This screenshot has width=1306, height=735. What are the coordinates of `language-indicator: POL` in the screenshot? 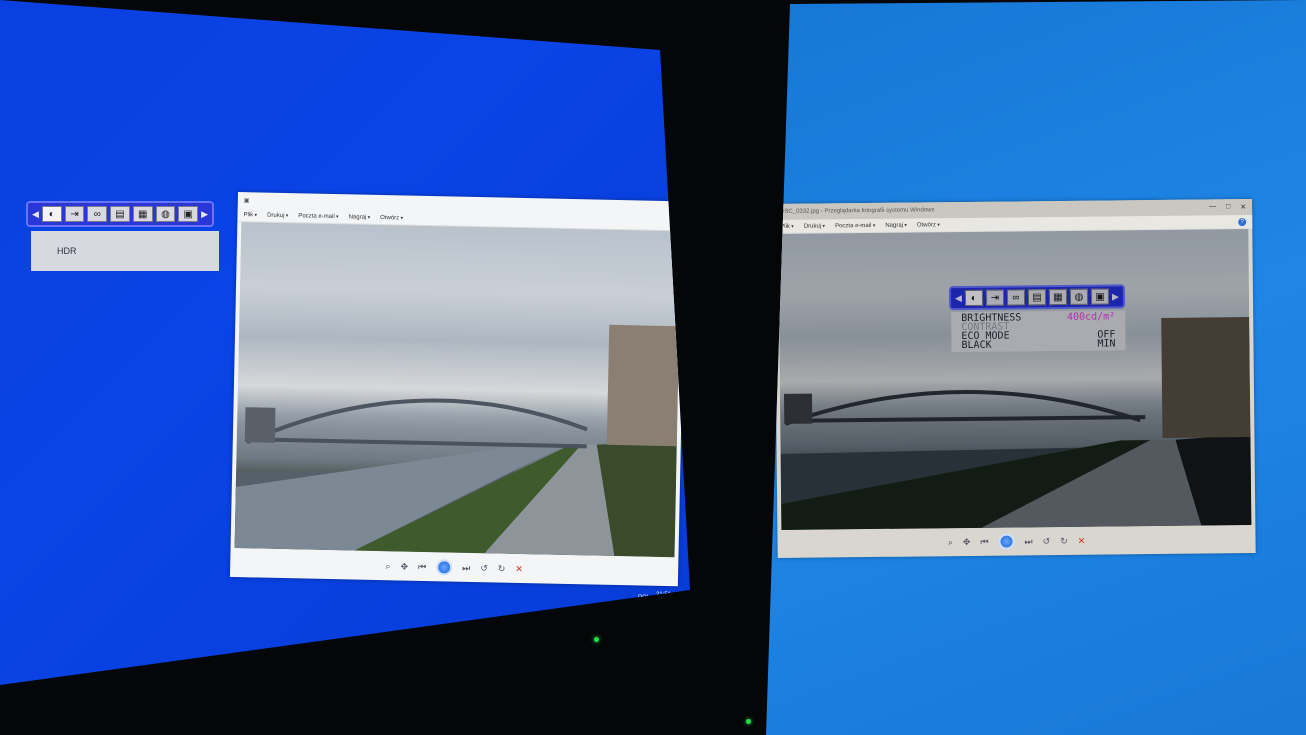 It's located at (644, 598).